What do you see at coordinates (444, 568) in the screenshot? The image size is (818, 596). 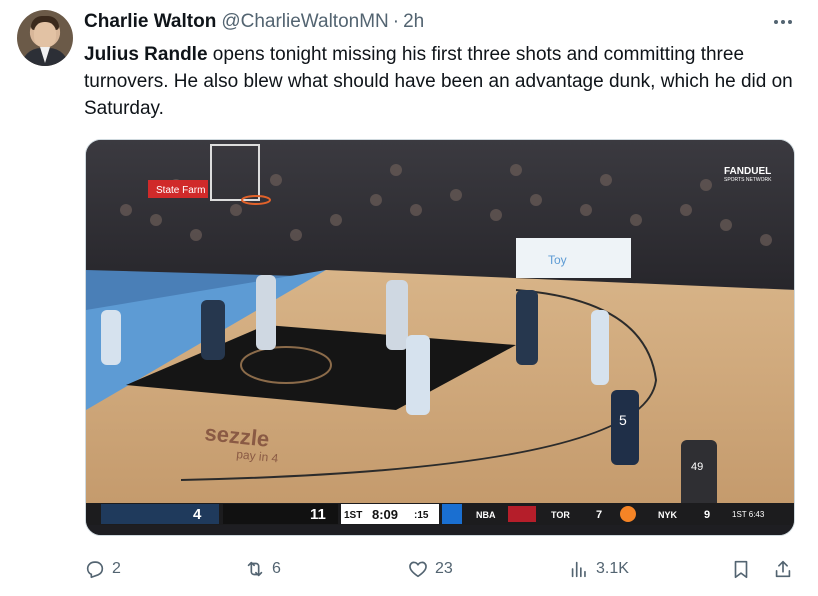 I see `like-count: 23` at bounding box center [444, 568].